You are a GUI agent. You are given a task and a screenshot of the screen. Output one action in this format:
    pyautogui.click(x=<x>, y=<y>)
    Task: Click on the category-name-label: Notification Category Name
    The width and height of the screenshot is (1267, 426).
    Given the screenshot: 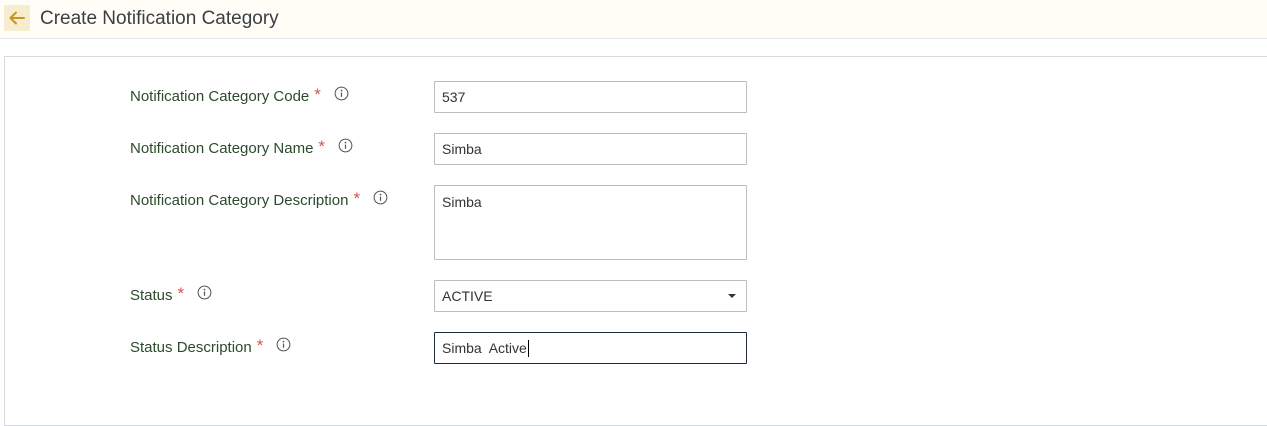 What is the action you would take?
    pyautogui.click(x=222, y=148)
    